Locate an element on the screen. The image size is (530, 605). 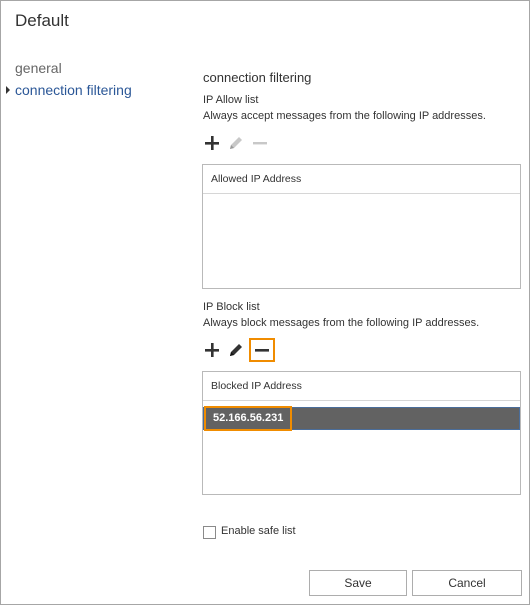
block-list-toolbar is located at coordinates (246, 350).